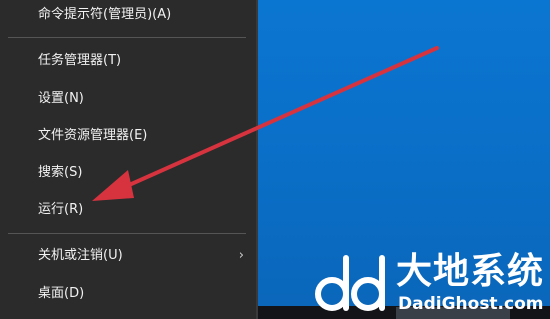 This screenshot has width=550, height=319. I want to click on site-watermark: 大地系统 DadiGhost.com, so click(429, 283).